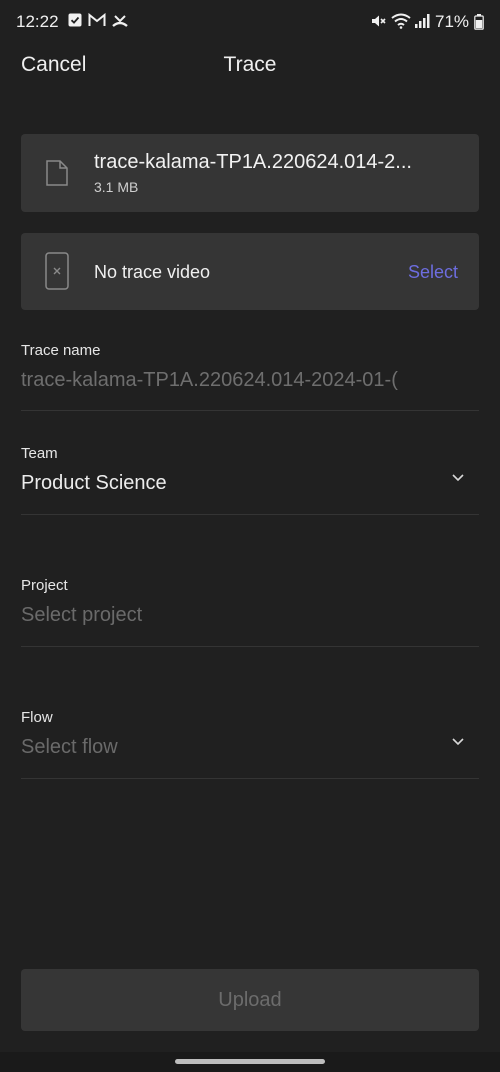 Image resolution: width=500 pixels, height=1072 pixels. I want to click on battery-icon, so click(479, 24).